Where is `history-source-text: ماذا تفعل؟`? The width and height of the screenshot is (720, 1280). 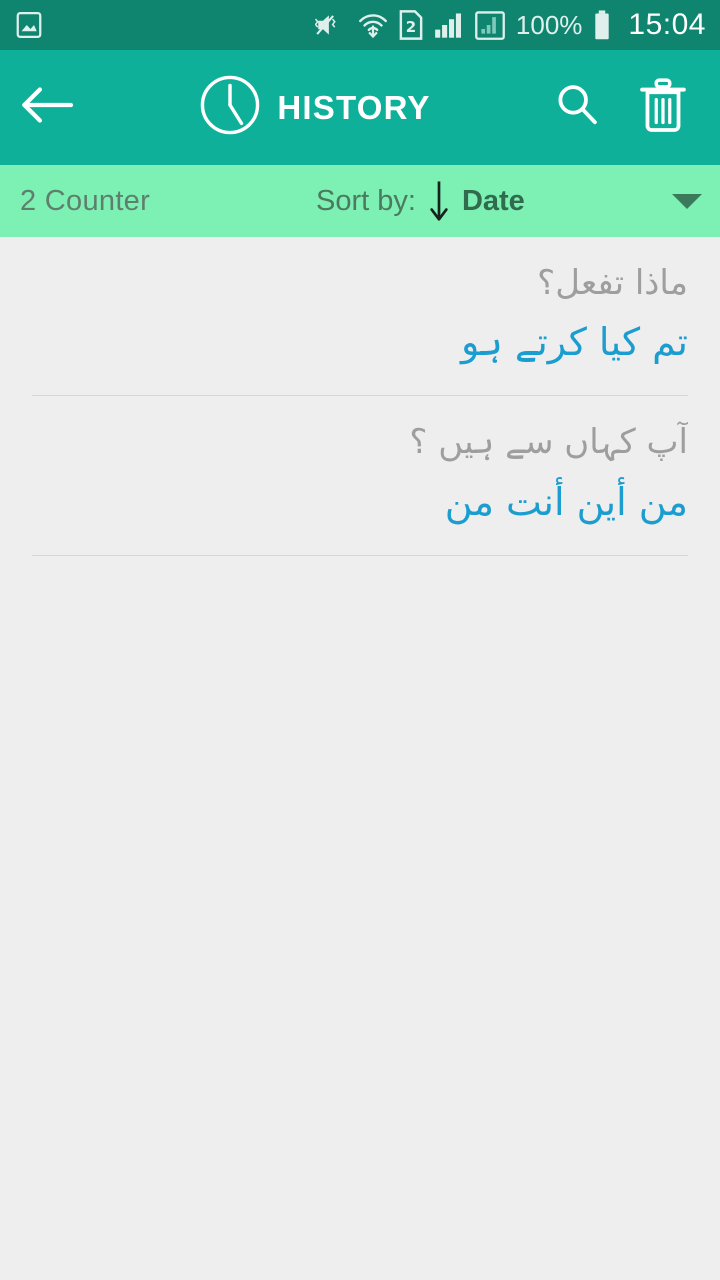 history-source-text: ماذا تفعل؟ is located at coordinates (612, 283).